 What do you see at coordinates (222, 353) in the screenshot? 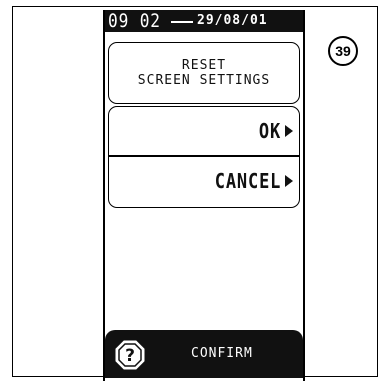
I see `confirm-label: CONFIRM` at bounding box center [222, 353].